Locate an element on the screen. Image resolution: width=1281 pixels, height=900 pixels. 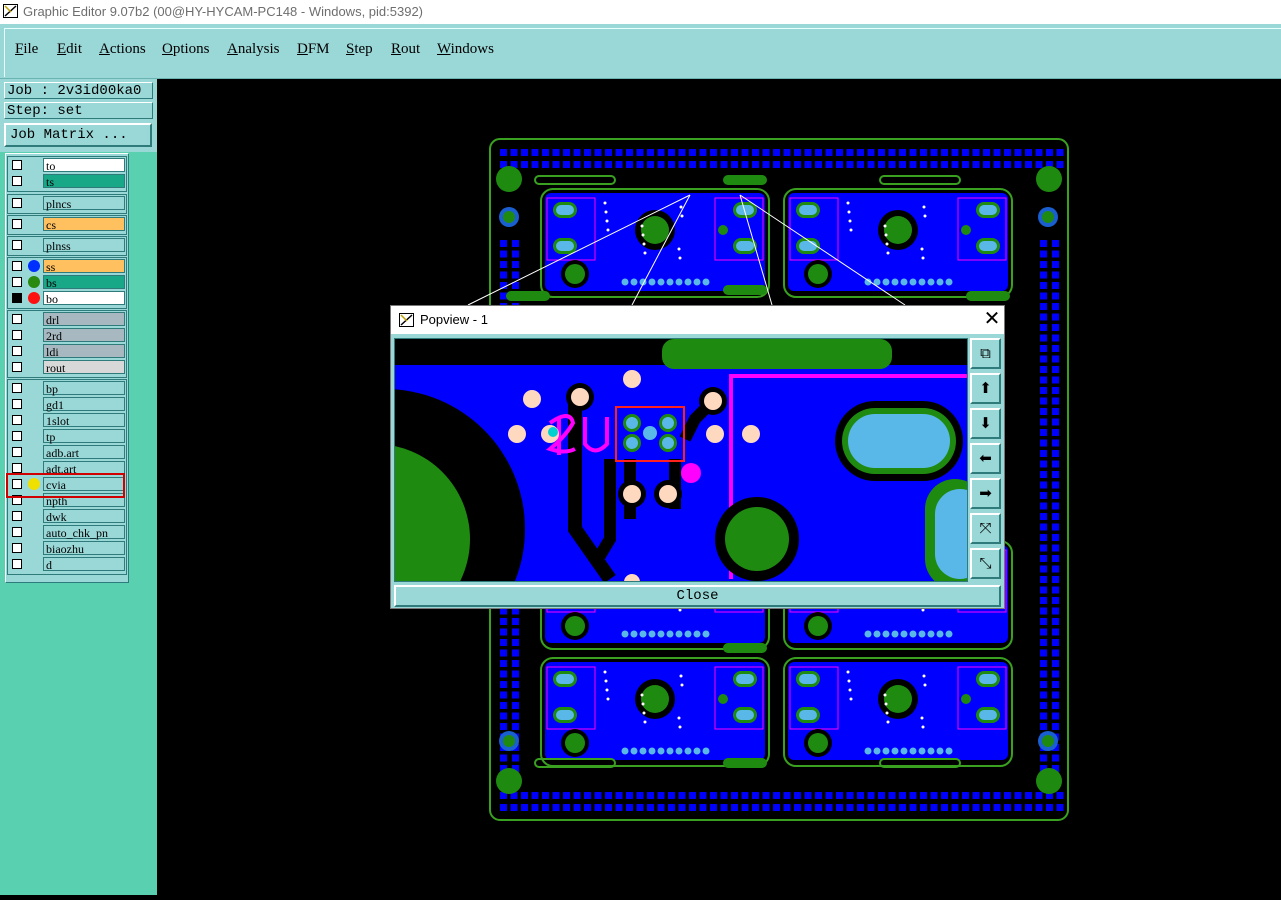
close-button: Close is located at coordinates (697, 596).